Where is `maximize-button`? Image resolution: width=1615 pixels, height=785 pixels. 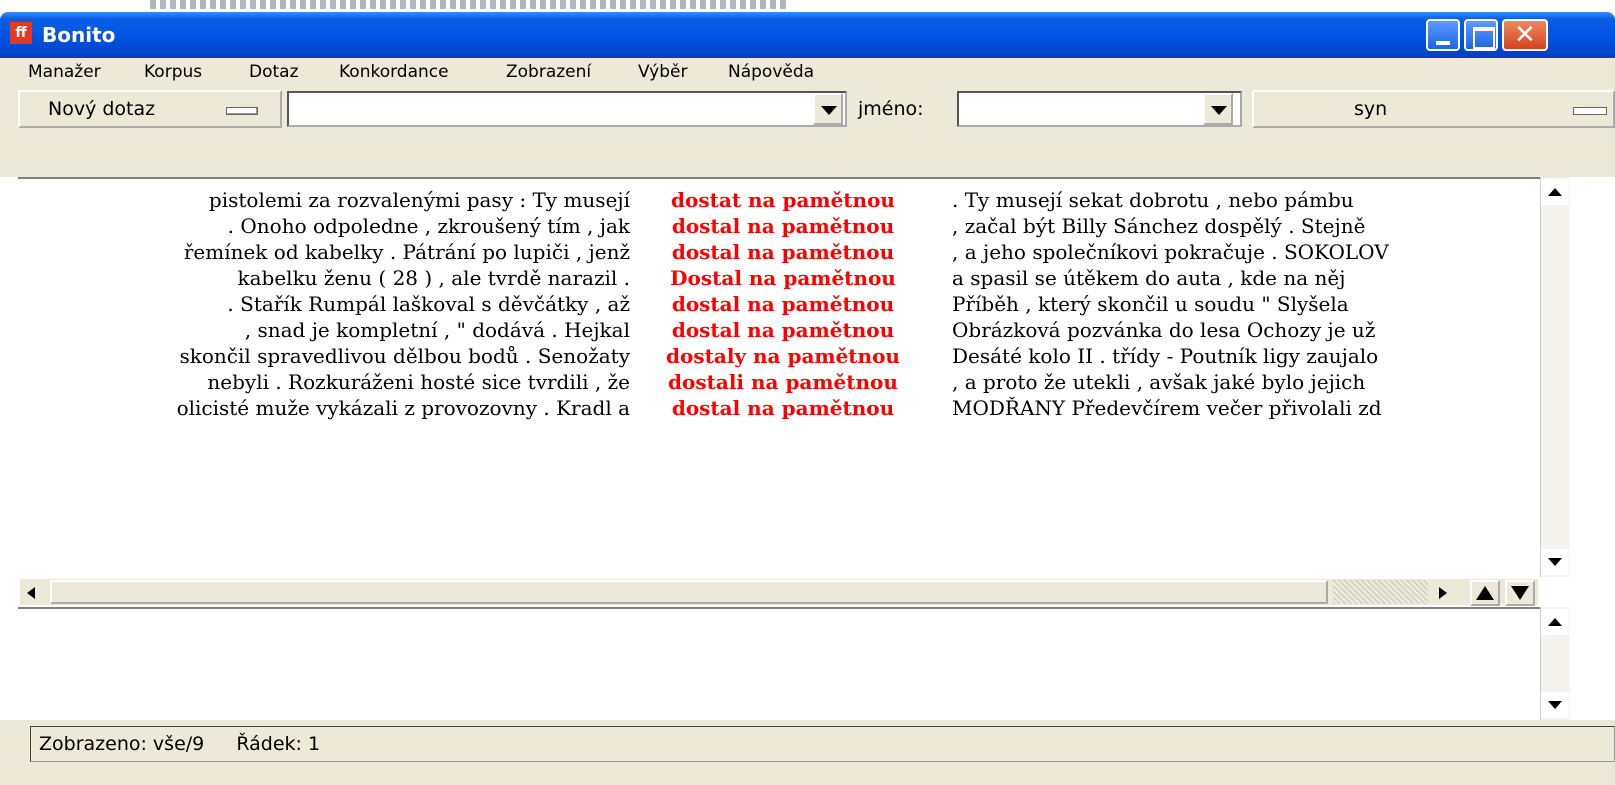
maximize-button is located at coordinates (1481, 35).